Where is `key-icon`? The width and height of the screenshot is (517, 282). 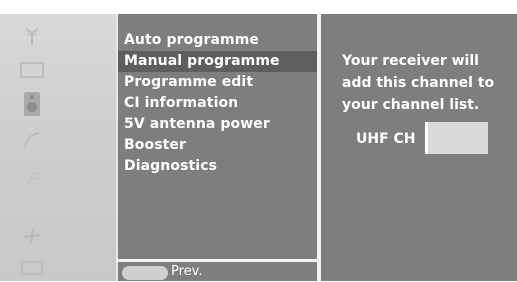
key-icon is located at coordinates (32, 178).